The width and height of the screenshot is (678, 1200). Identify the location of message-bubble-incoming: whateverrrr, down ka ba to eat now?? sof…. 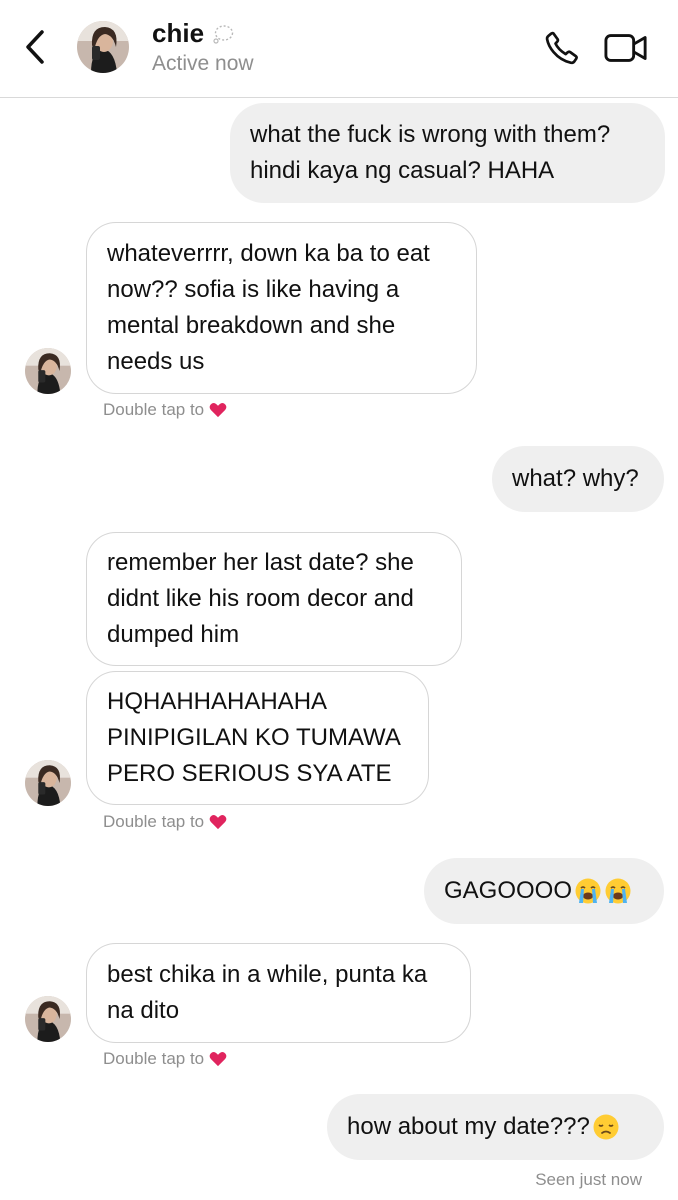
(281, 308).